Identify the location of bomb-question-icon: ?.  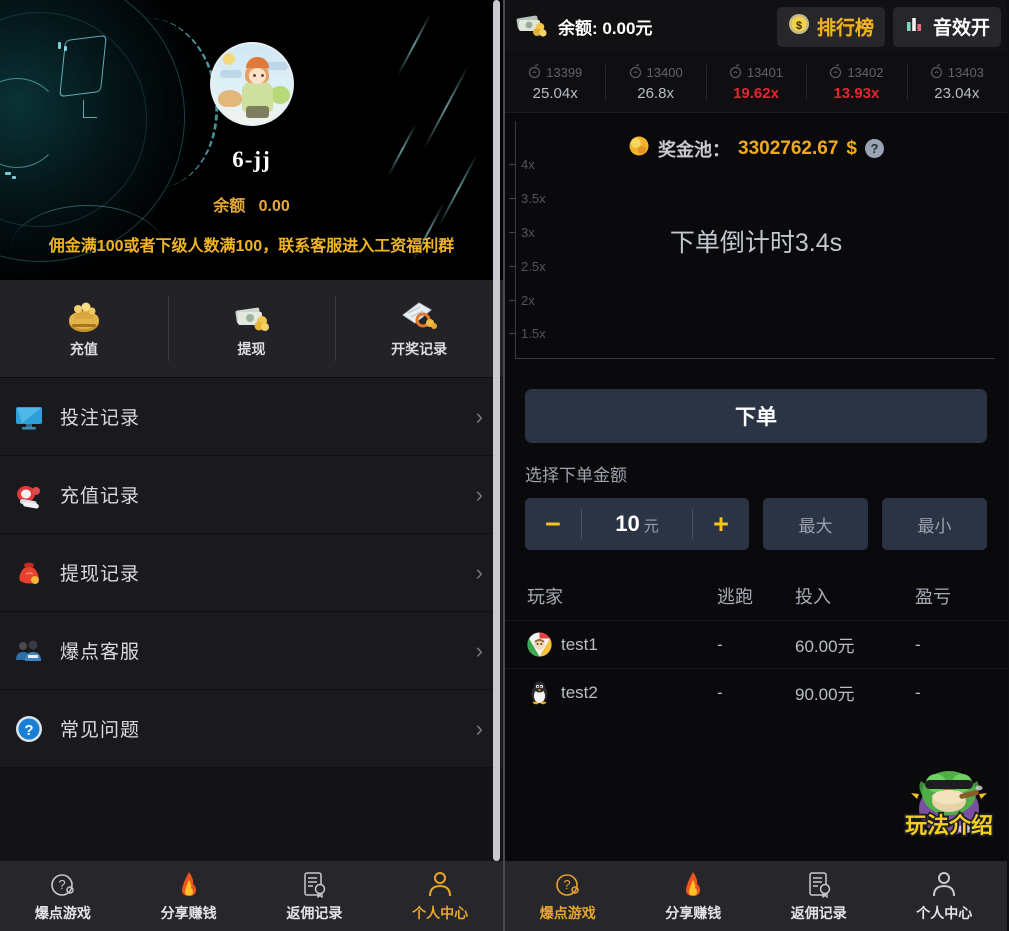
(63, 884).